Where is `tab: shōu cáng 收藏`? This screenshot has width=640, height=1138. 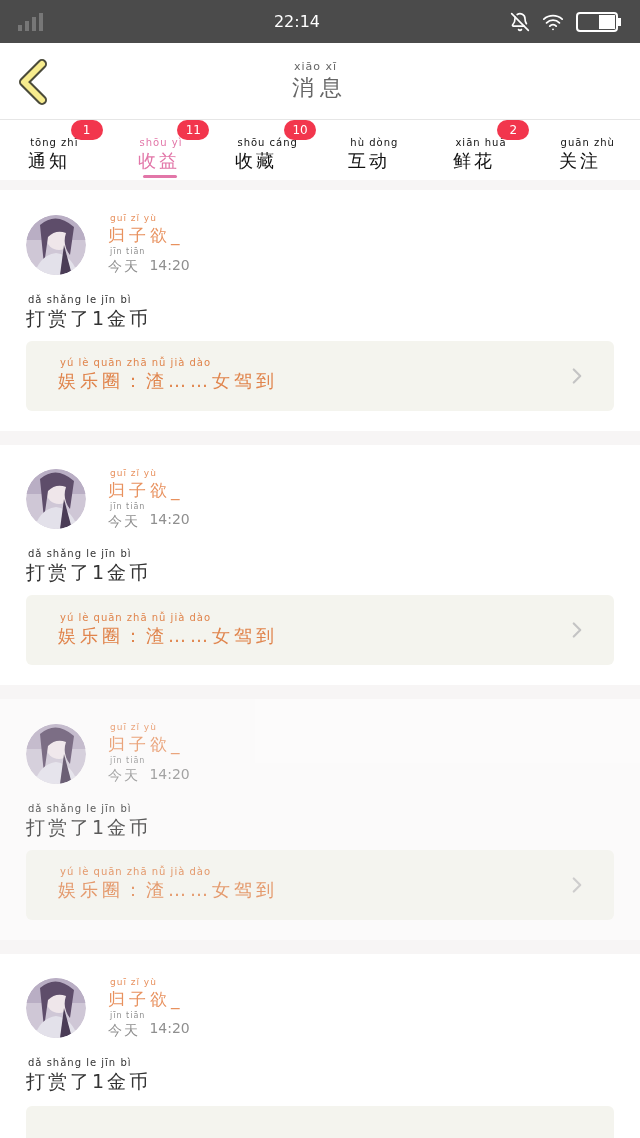
tab: shōu cáng 收藏 is located at coordinates (266, 158).